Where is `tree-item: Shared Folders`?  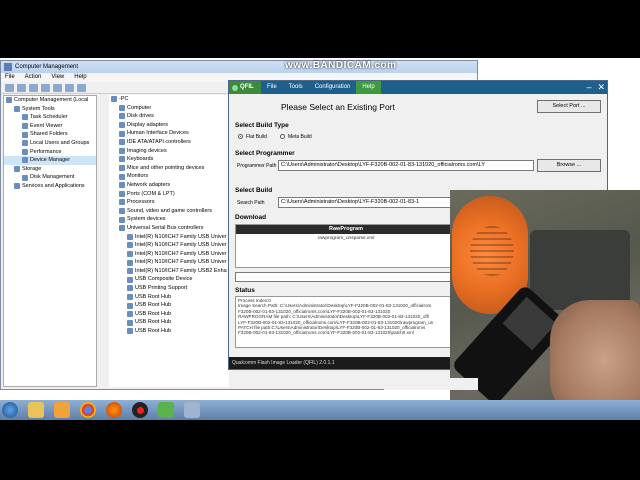
tree-item: Shared Folders is located at coordinates (50, 134).